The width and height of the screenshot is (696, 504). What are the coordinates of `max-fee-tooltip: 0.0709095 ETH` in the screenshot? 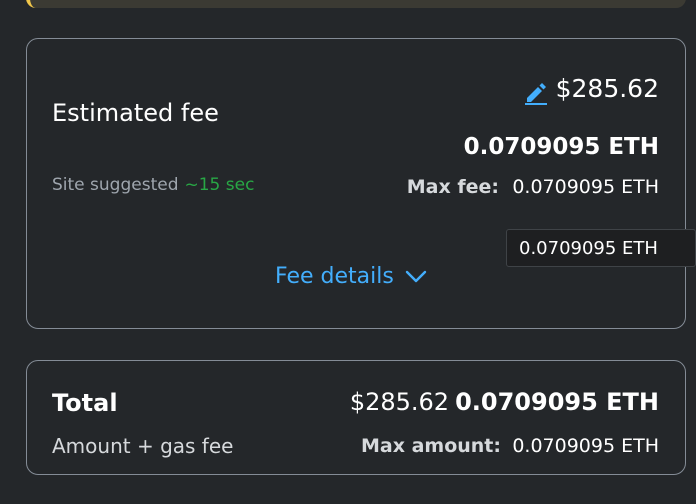 It's located at (601, 248).